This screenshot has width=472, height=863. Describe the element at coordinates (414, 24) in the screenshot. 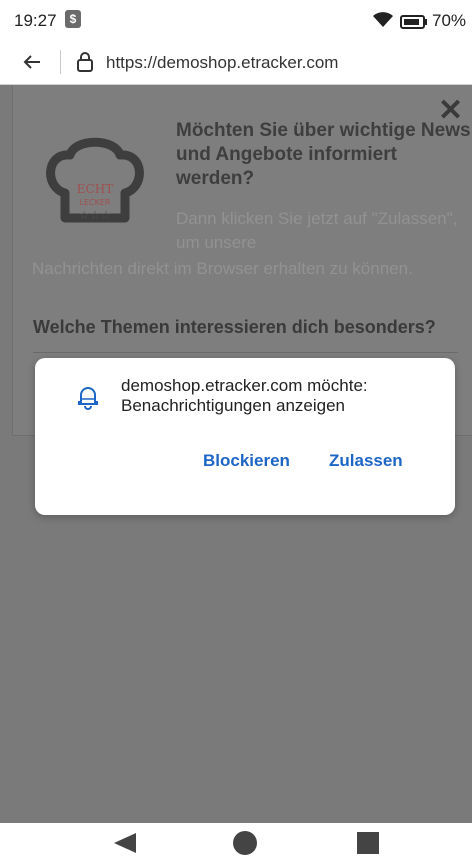

I see `battery-icon` at that location.